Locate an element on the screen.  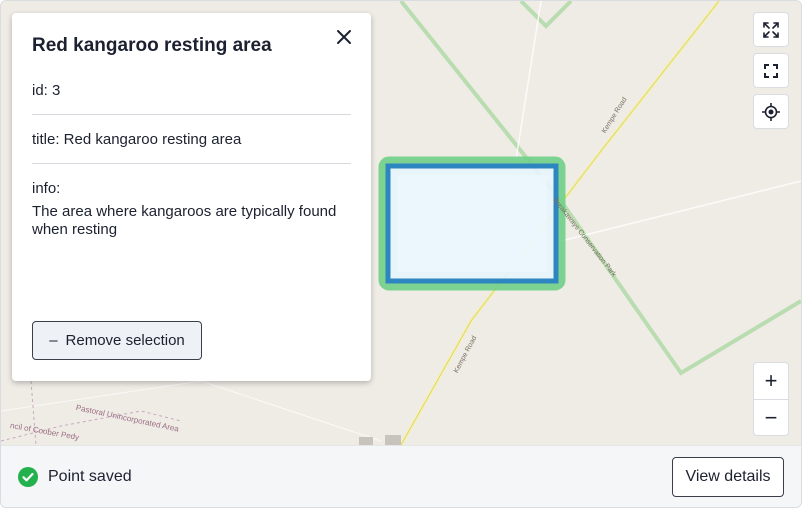
zoom-in-button: + is located at coordinates (771, 381).